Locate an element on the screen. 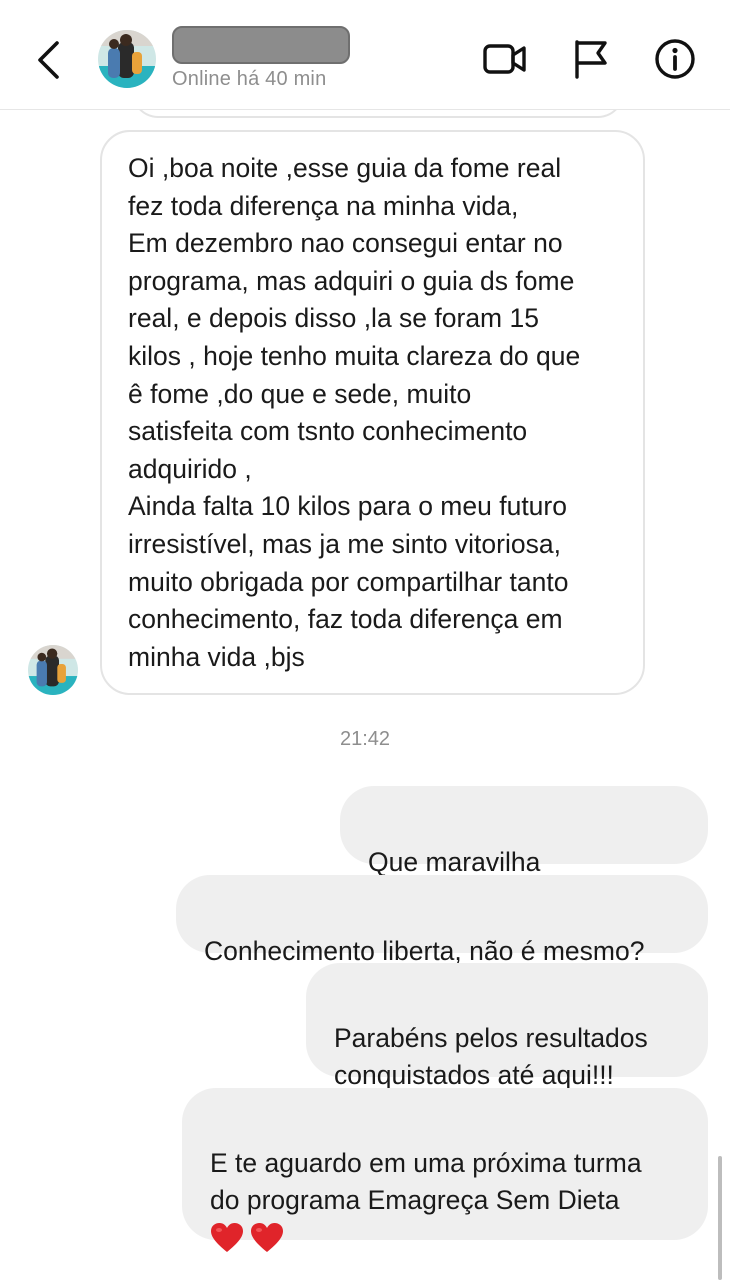 The width and height of the screenshot is (730, 1280). contact-avatar is located at coordinates (127, 59).